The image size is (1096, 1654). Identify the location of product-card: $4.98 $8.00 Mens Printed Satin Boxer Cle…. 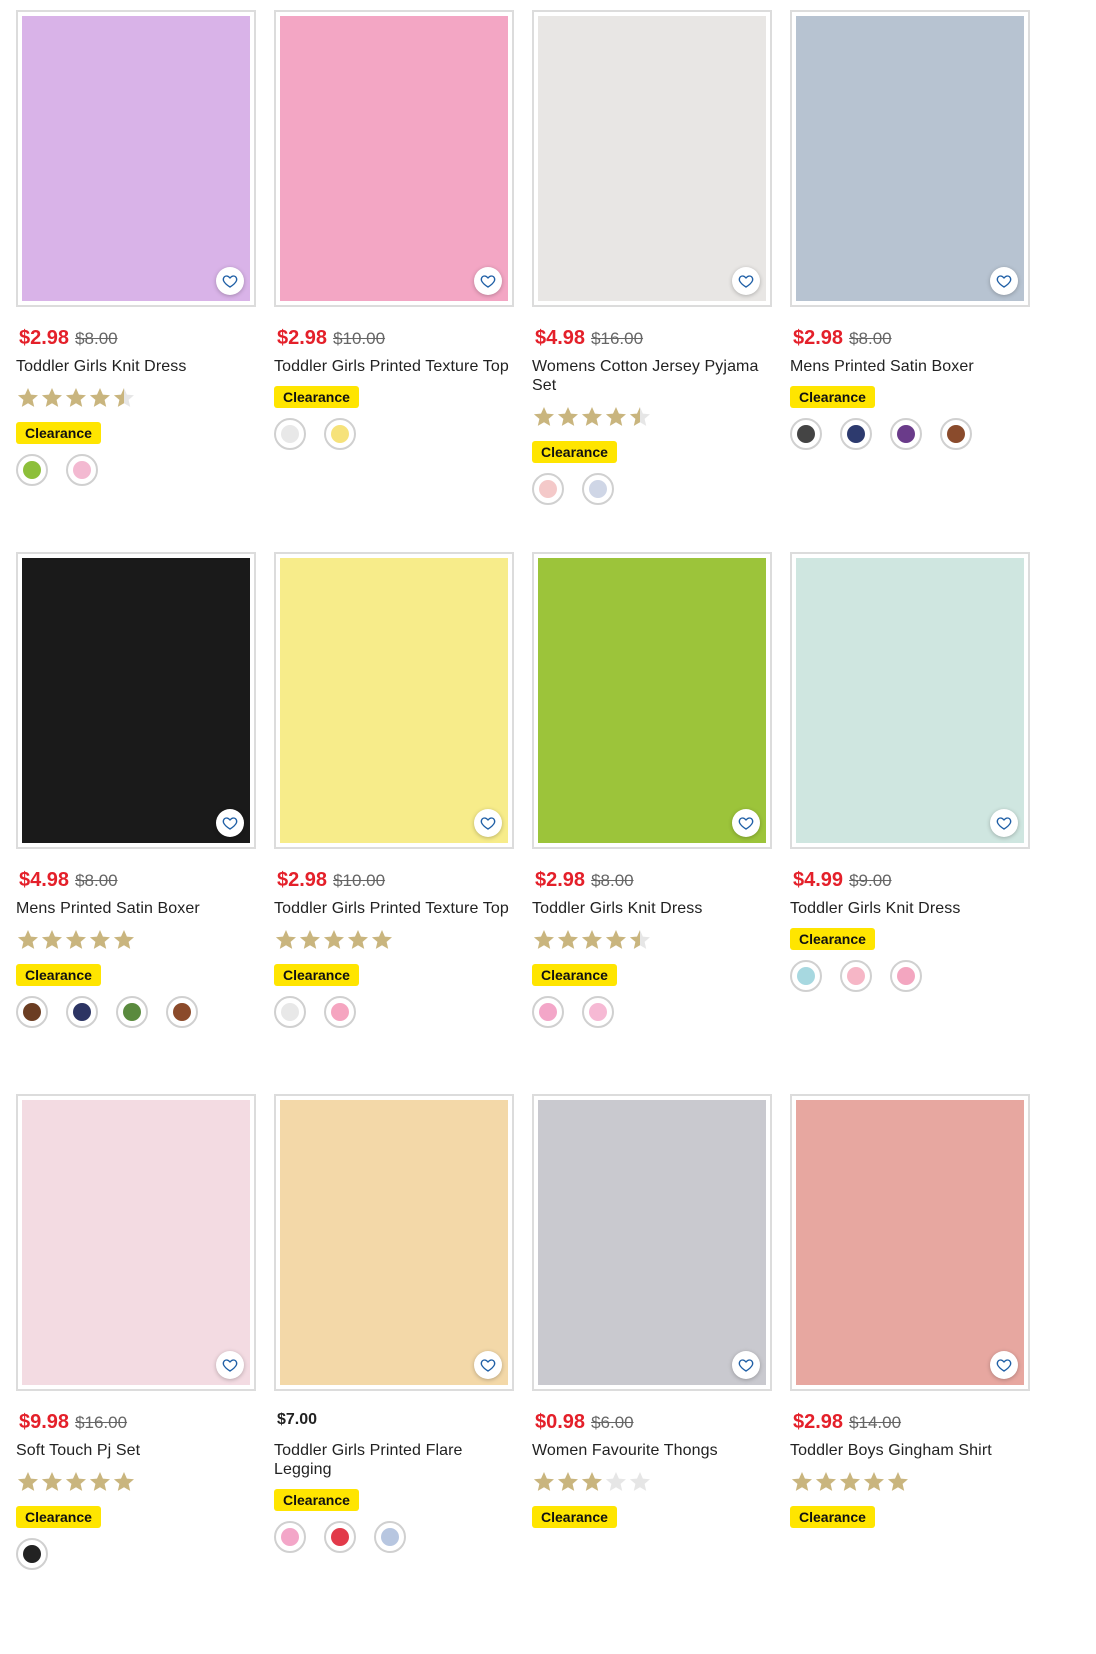
(136, 790).